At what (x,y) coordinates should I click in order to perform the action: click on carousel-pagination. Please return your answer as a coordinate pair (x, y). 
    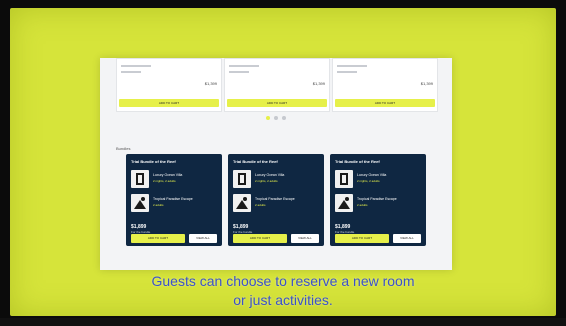
    Looking at the image, I should click on (276, 118).